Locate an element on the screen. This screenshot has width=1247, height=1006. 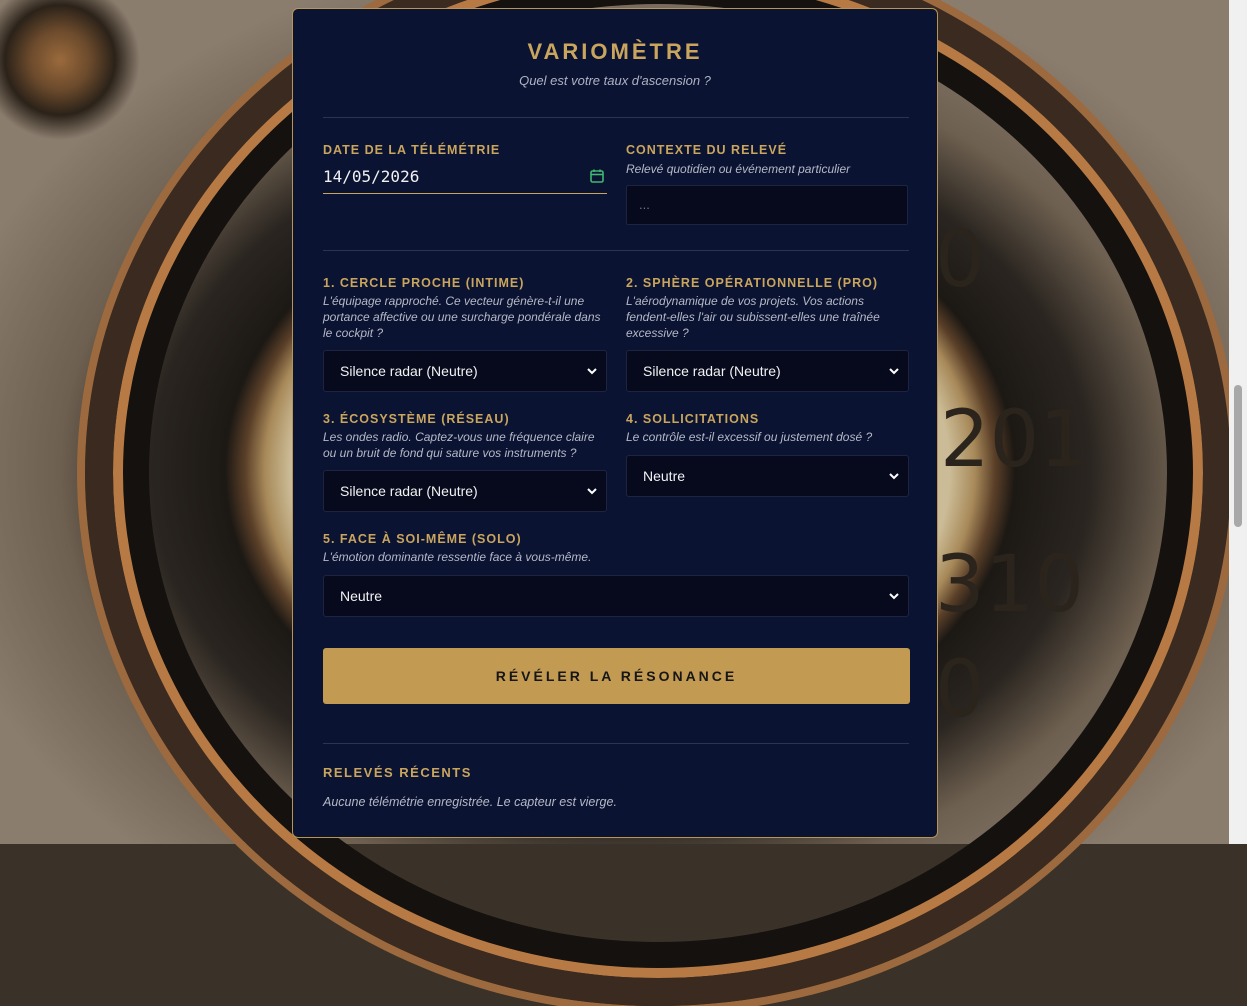
section-2-label: 2. SPHÈRE OPÉRATIONNELLE (PRO) is located at coordinates (752, 283).